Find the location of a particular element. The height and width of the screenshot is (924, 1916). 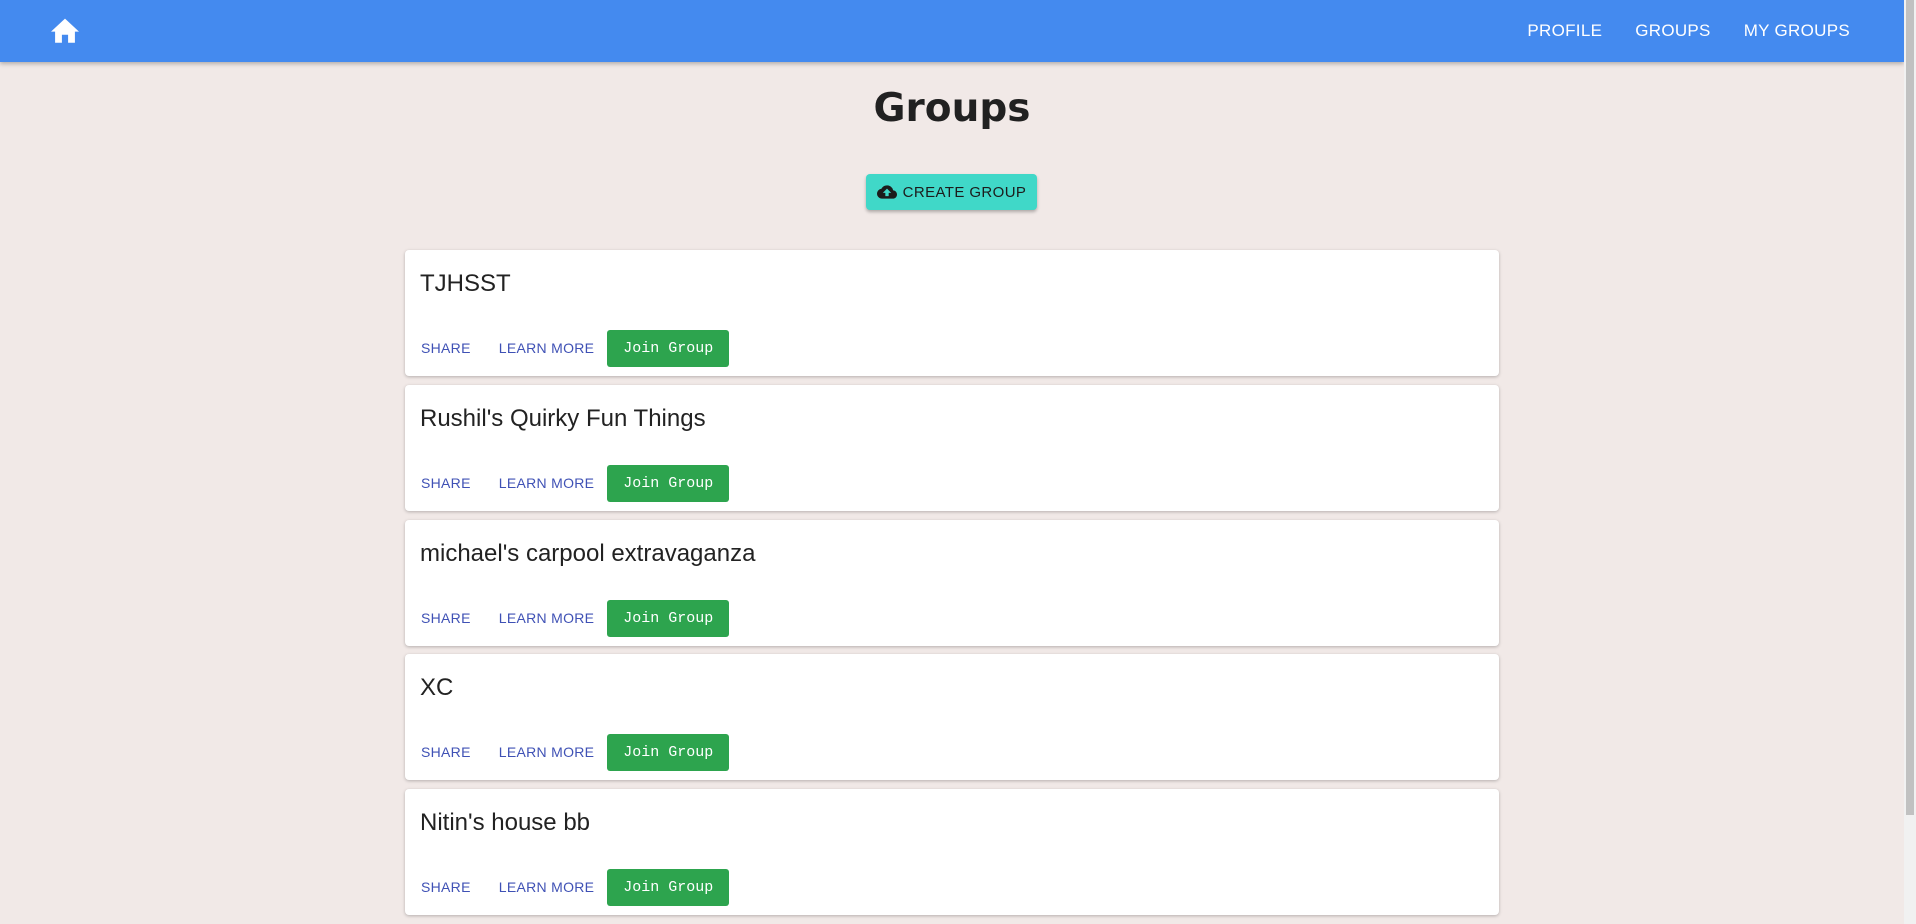

create-group-button: CREATE GROUP is located at coordinates (951, 192).